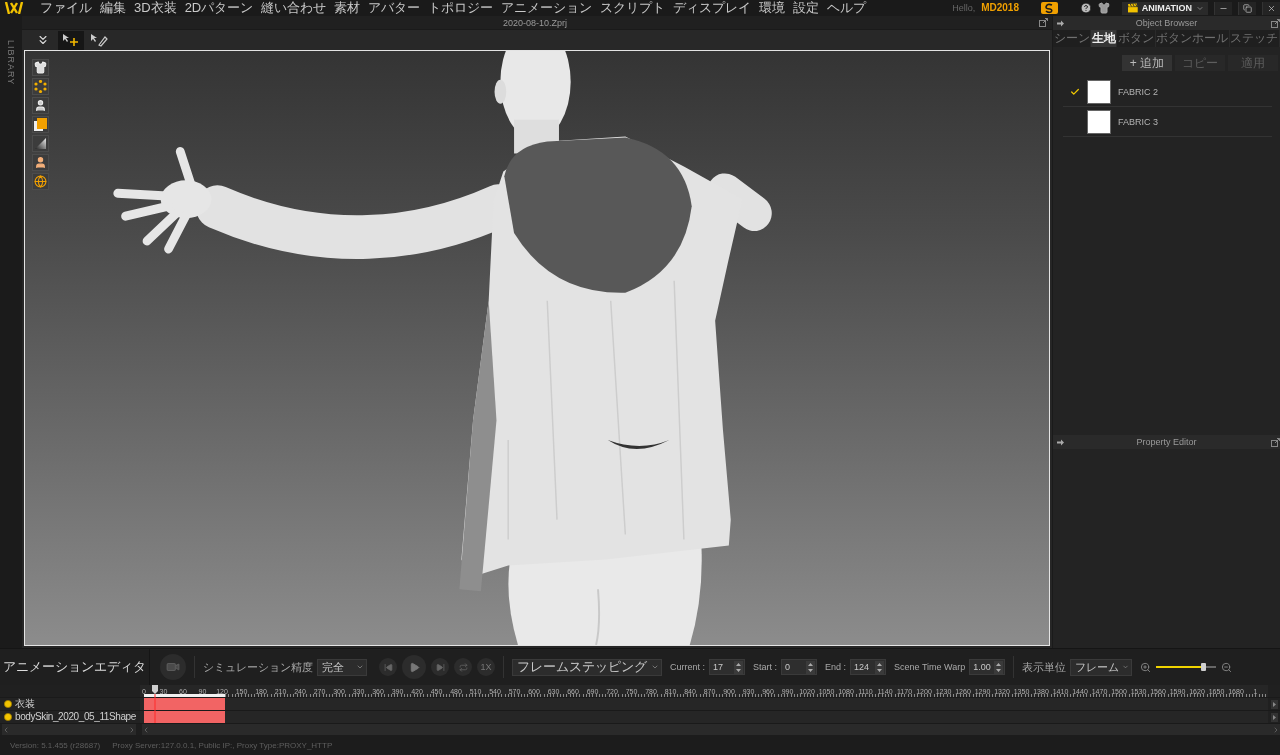 This screenshot has height=755, width=1280. I want to click on track-name: 衣装, so click(25, 704).